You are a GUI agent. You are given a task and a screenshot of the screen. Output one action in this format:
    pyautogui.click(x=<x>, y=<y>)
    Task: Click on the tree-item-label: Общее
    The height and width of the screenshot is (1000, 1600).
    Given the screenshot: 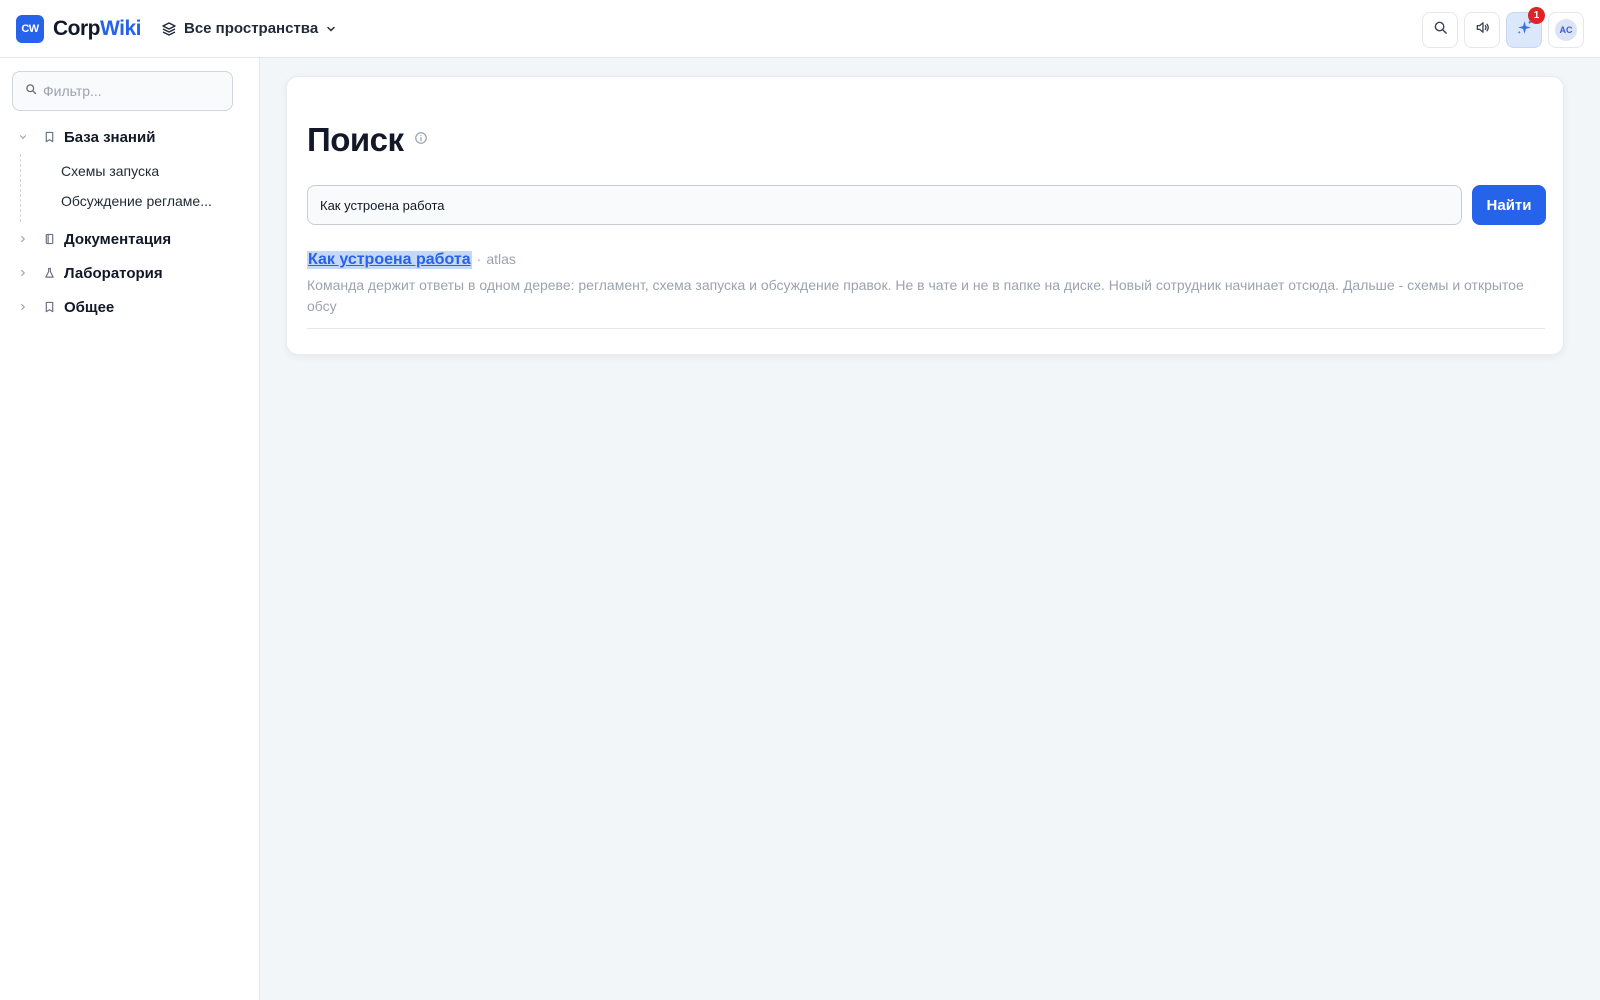 What is the action you would take?
    pyautogui.click(x=89, y=307)
    